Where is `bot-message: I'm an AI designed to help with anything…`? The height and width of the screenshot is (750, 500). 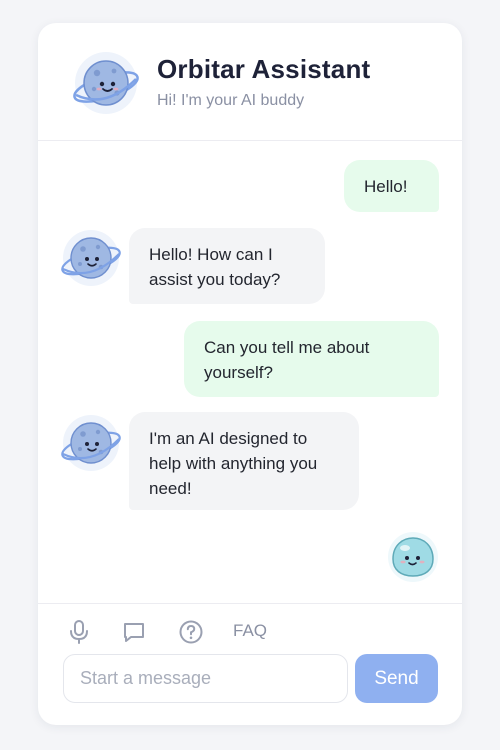
bot-message: I'm an AI designed to help with anything… is located at coordinates (244, 461).